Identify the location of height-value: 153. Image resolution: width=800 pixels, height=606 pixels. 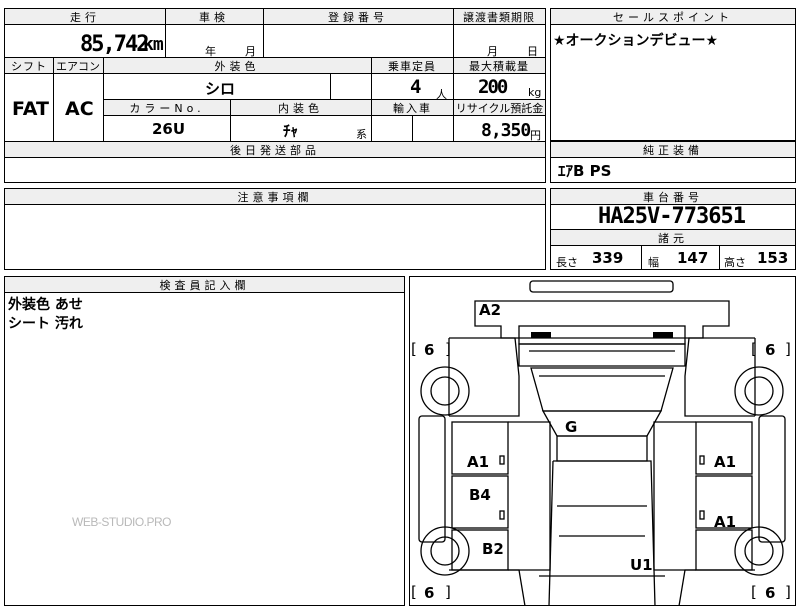
(773, 258).